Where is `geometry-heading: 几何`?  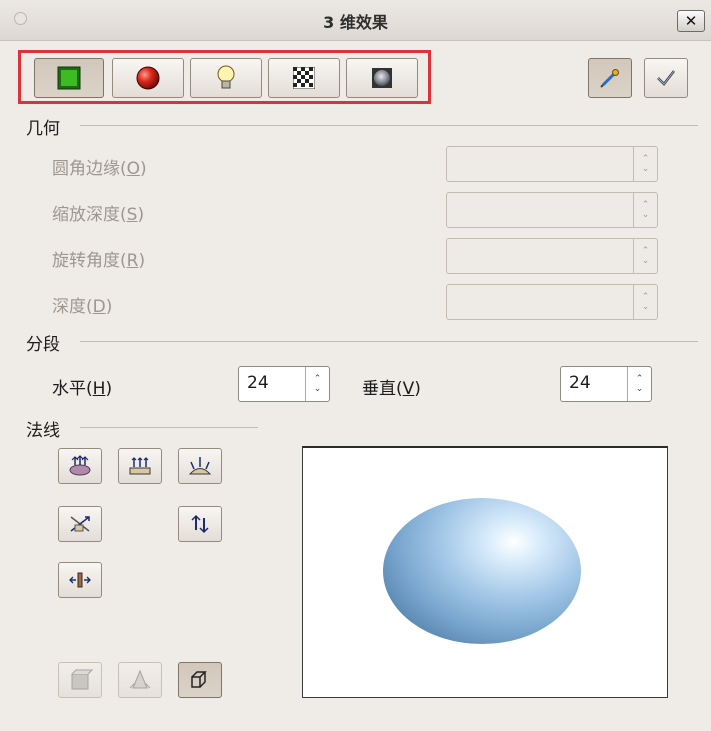
geometry-heading: 几何 is located at coordinates (43, 129).